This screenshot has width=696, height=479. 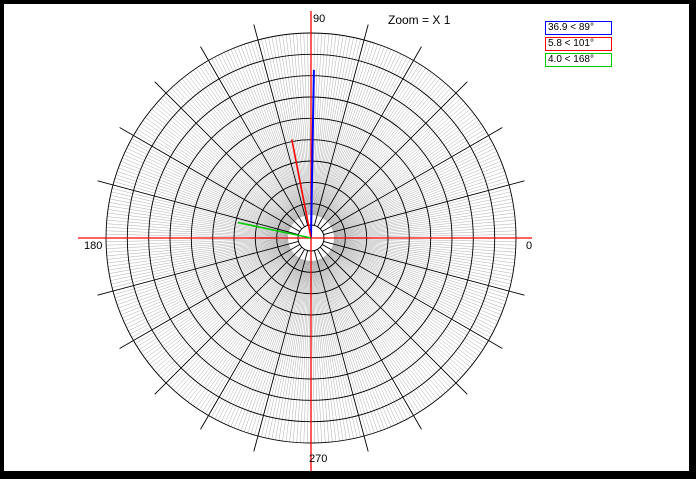 What do you see at coordinates (319, 19) in the screenshot?
I see `angle-label-90: 90` at bounding box center [319, 19].